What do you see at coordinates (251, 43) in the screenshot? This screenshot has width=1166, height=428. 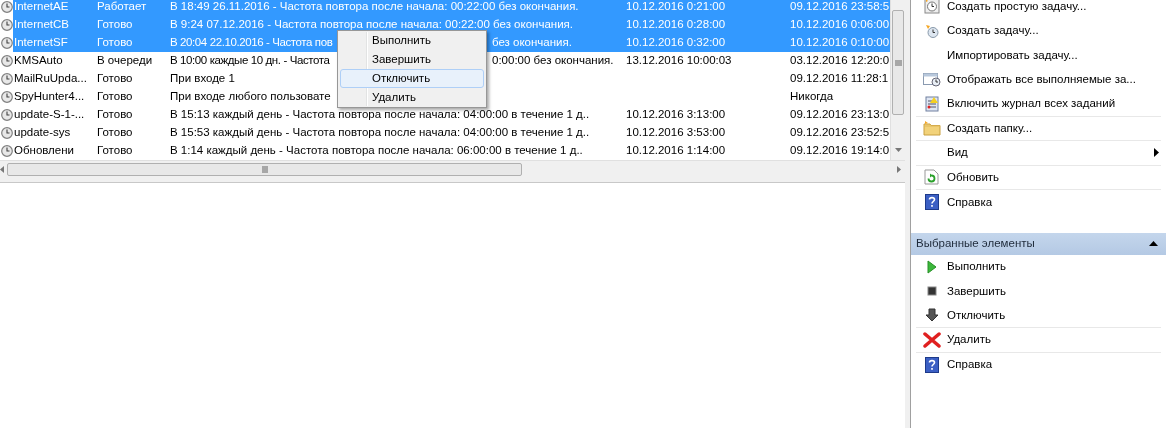 I see `task-trigger: В 20:04 22.10.2016 - Частота пов` at bounding box center [251, 43].